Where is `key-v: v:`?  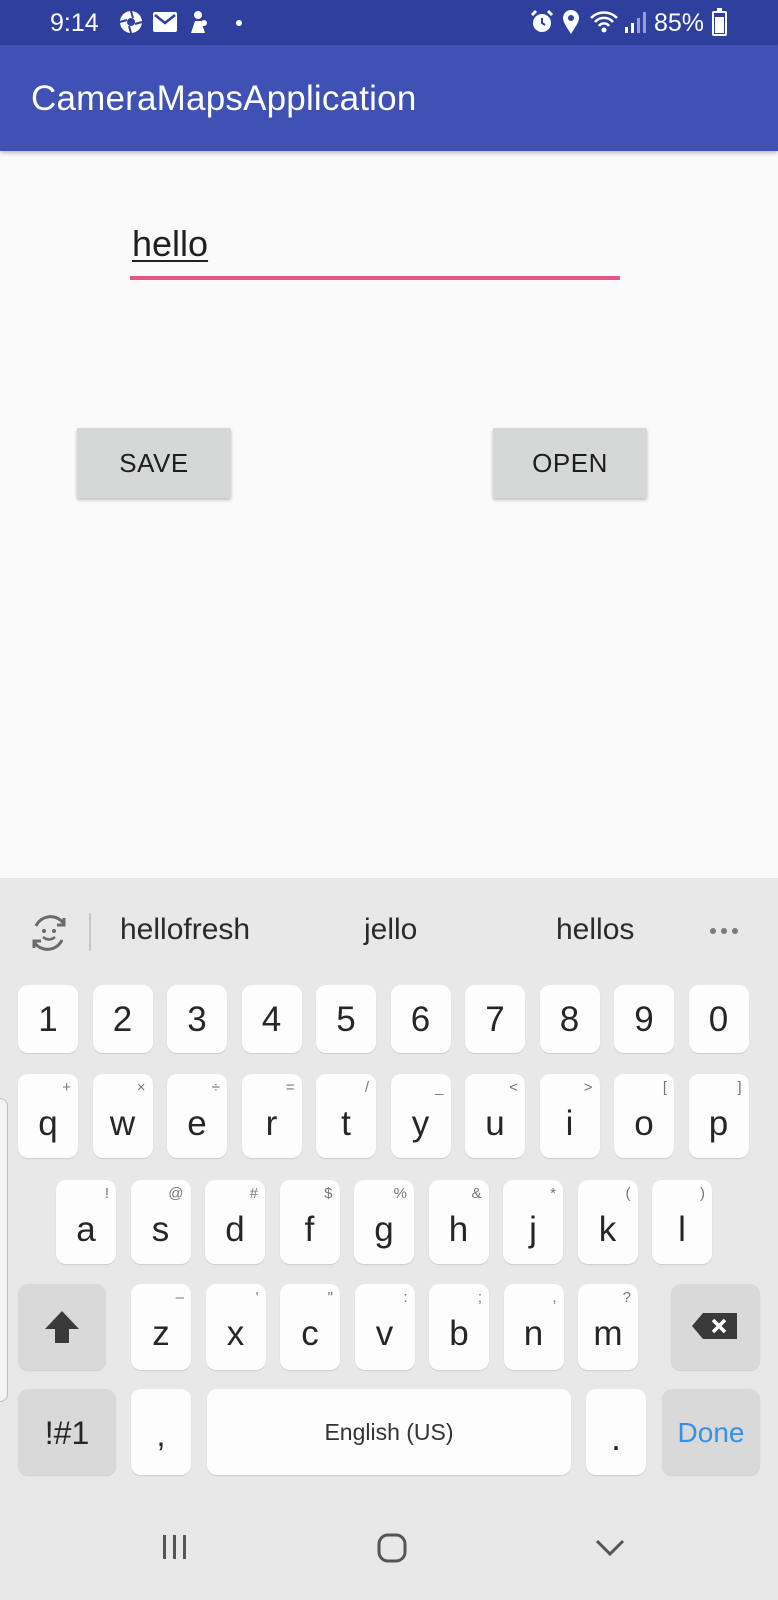 key-v: v: is located at coordinates (384, 1327).